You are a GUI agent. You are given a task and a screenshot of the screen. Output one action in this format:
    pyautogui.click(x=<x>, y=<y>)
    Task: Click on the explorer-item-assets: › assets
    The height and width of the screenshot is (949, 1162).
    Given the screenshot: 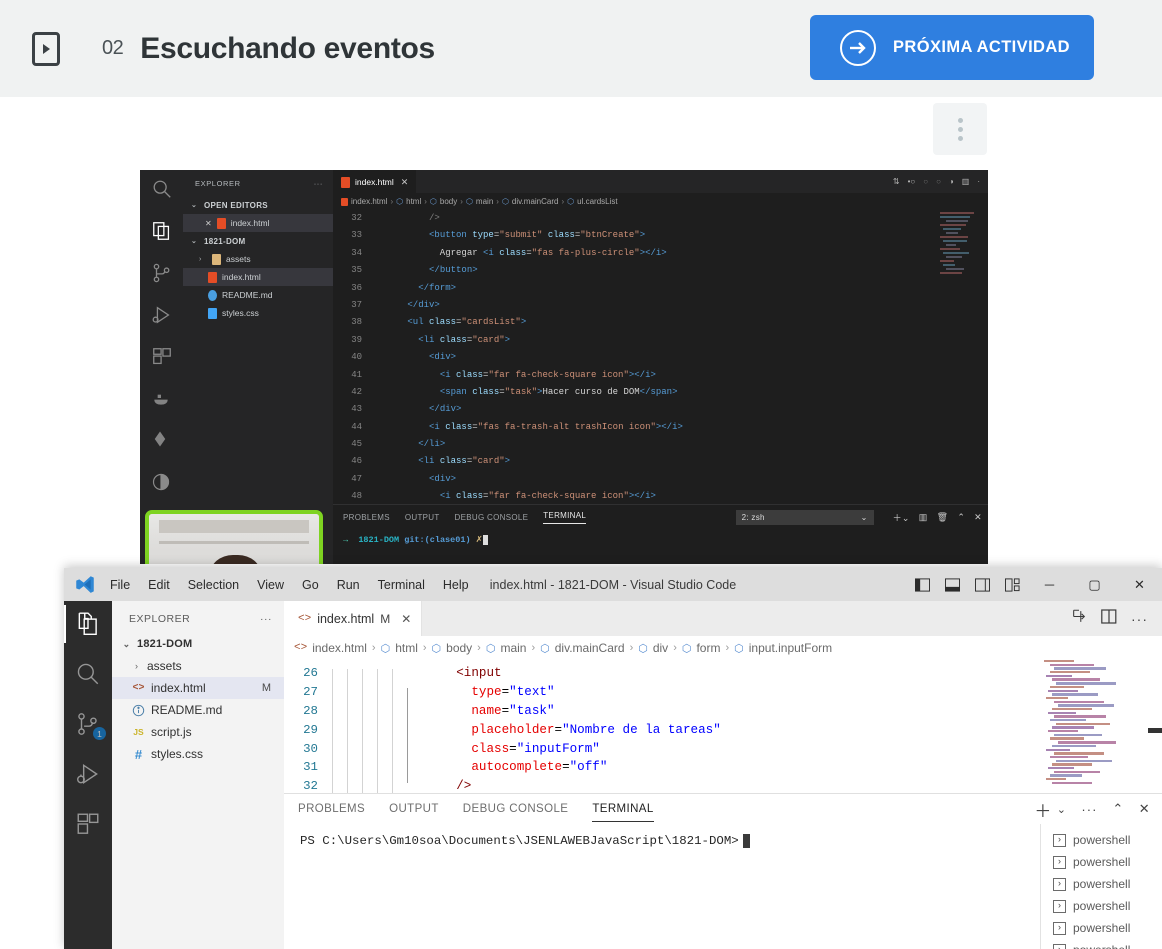 What is the action you would take?
    pyautogui.click(x=198, y=666)
    